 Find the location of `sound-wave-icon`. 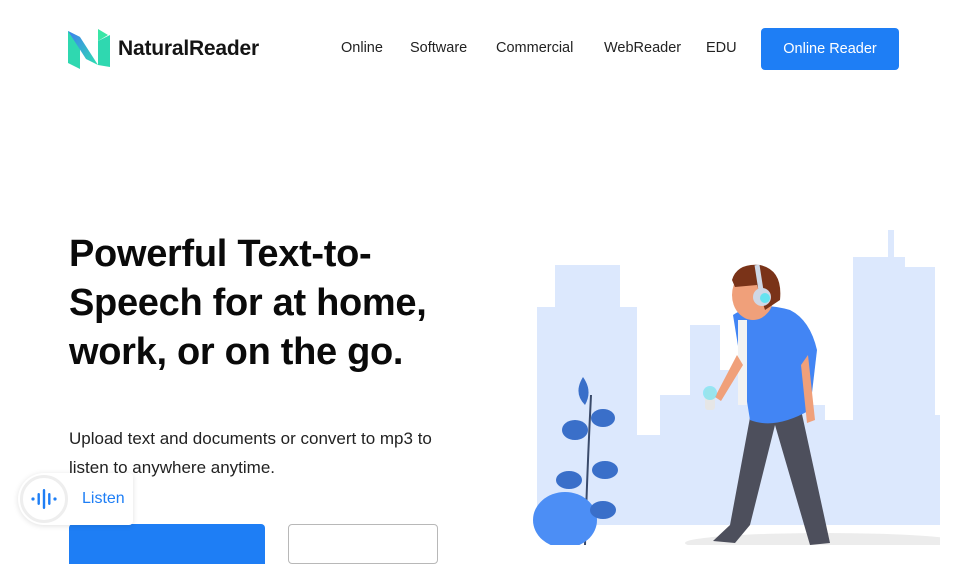

sound-wave-icon is located at coordinates (44, 499).